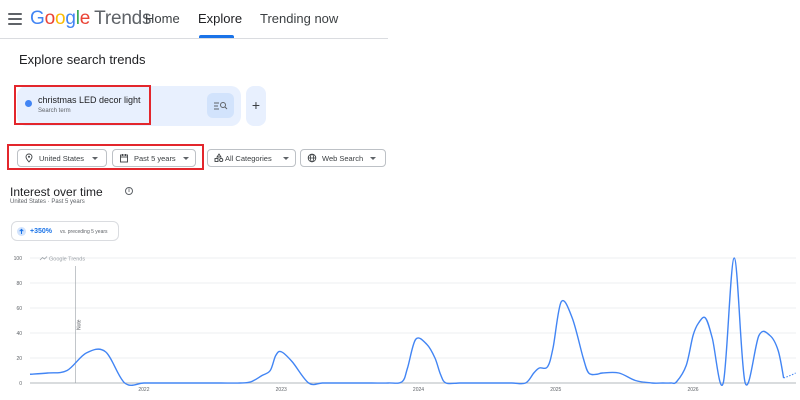  What do you see at coordinates (67, 260) in the screenshot?
I see `chart-watermark: Google Trends` at bounding box center [67, 260].